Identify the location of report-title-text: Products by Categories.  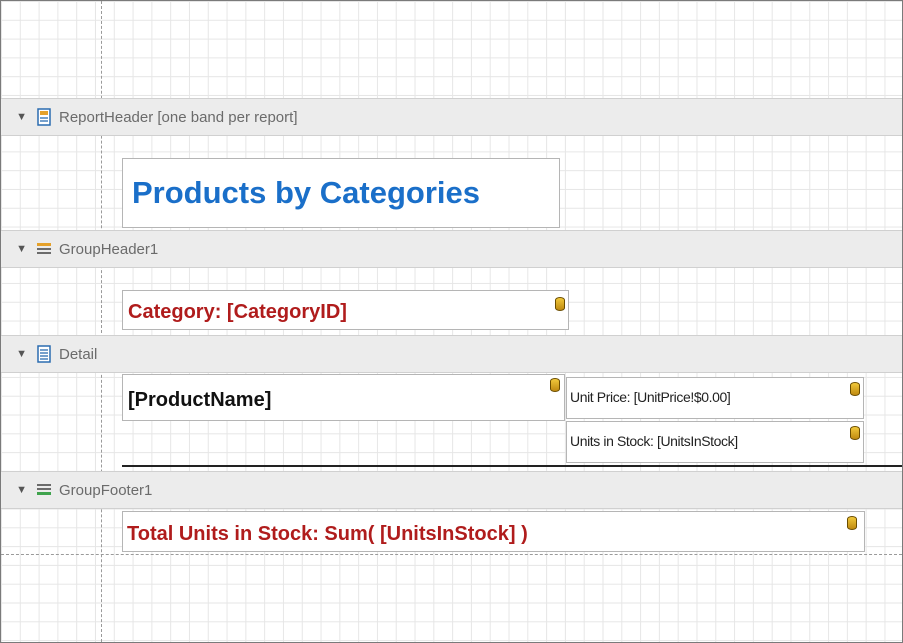
(306, 192).